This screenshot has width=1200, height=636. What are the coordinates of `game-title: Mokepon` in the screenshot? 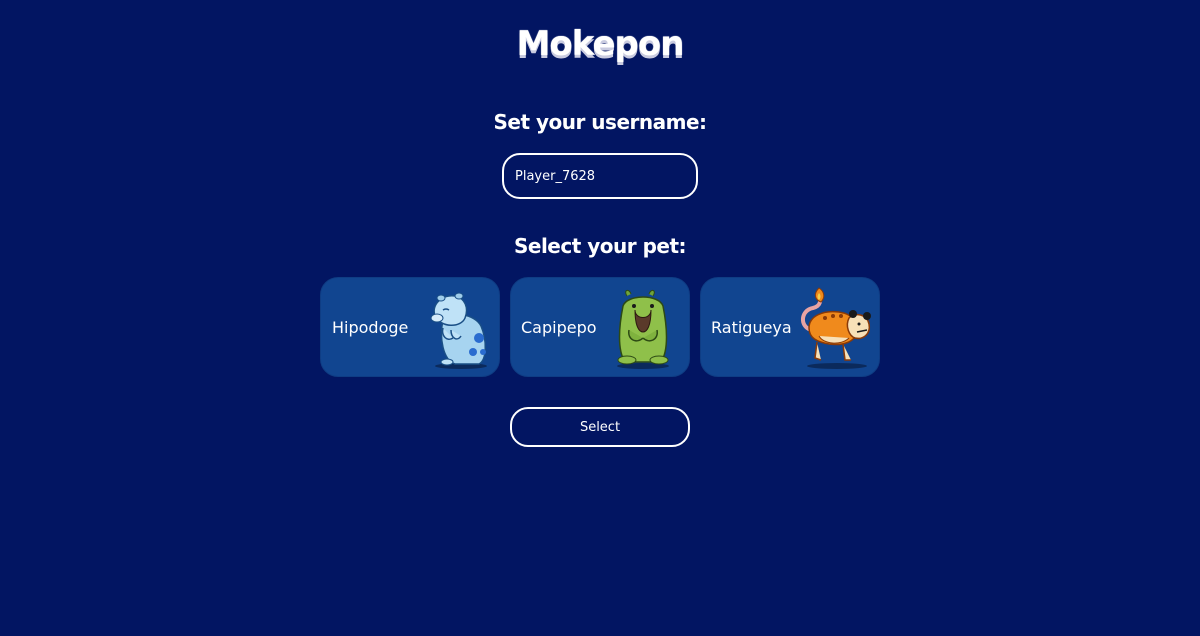 It's located at (600, 44).